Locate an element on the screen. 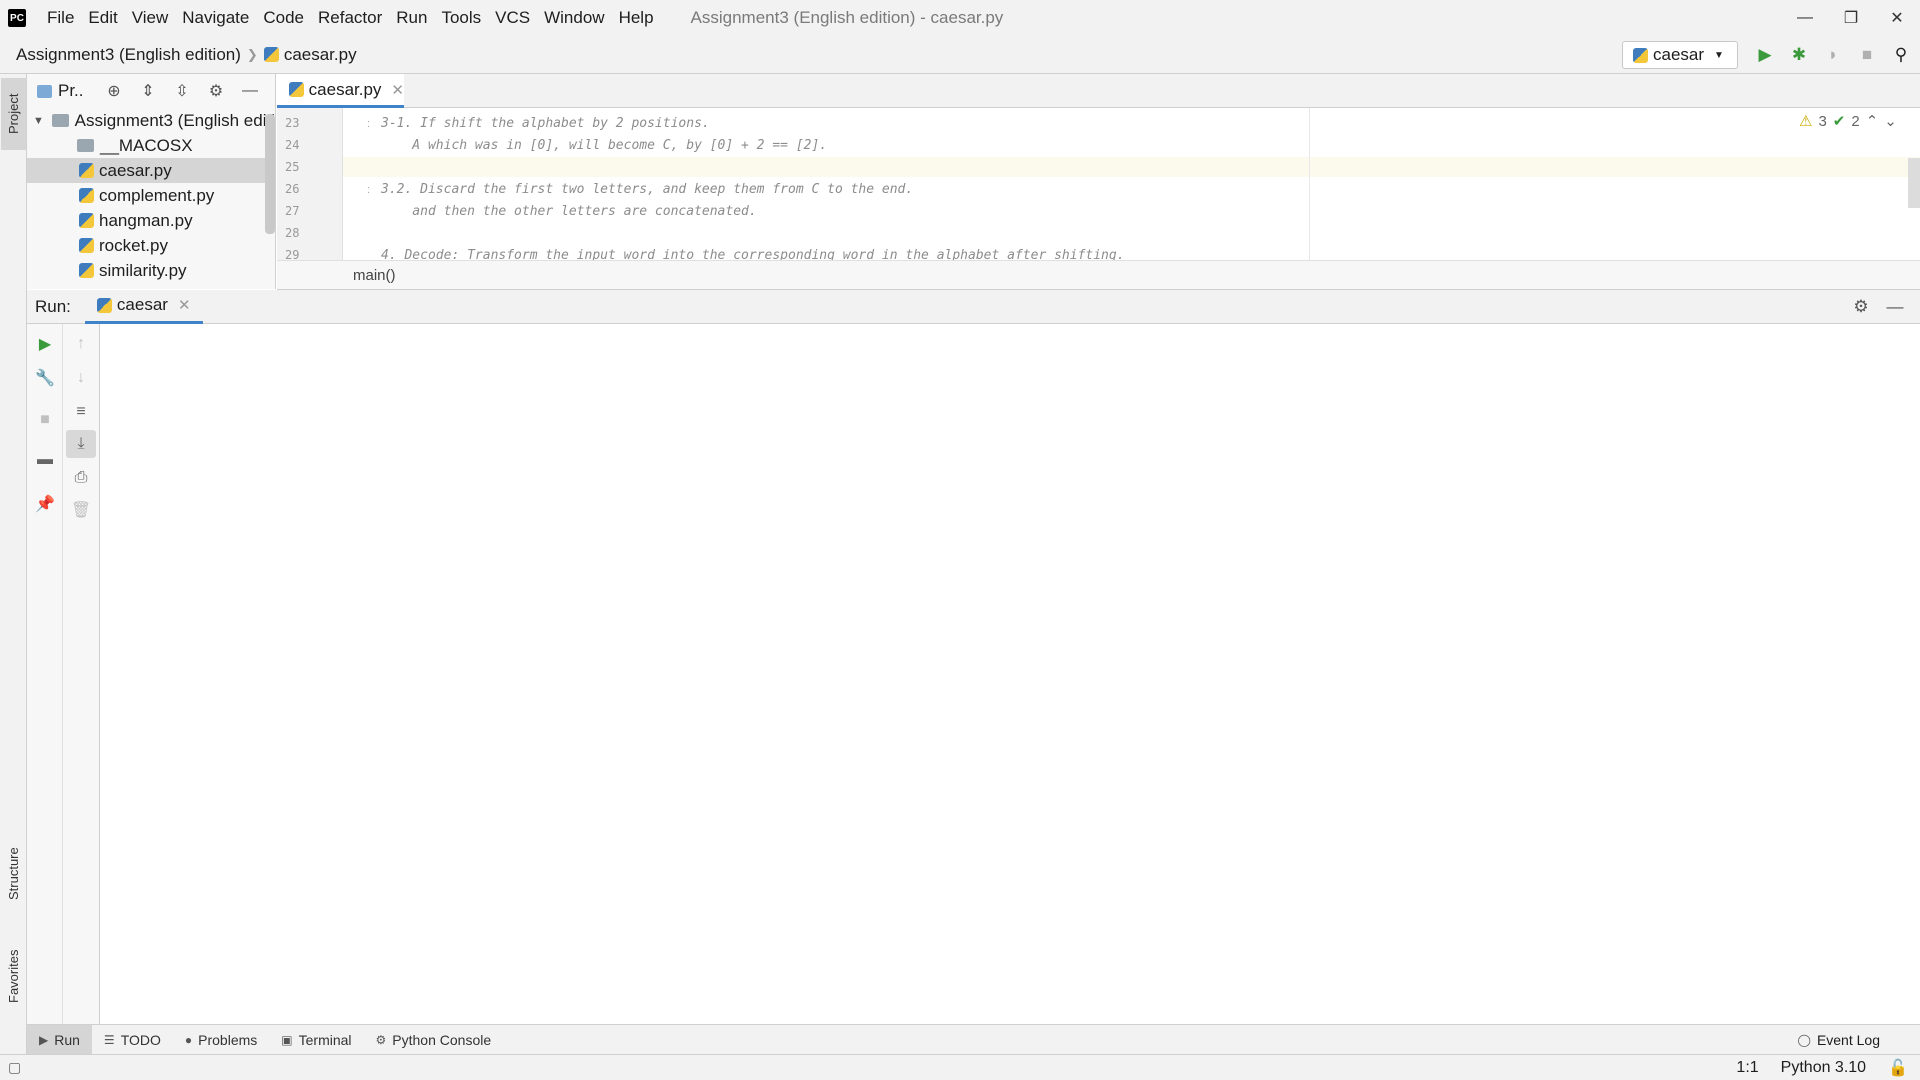 The image size is (1920, 1080). stop-icon: ■ is located at coordinates (45, 420).